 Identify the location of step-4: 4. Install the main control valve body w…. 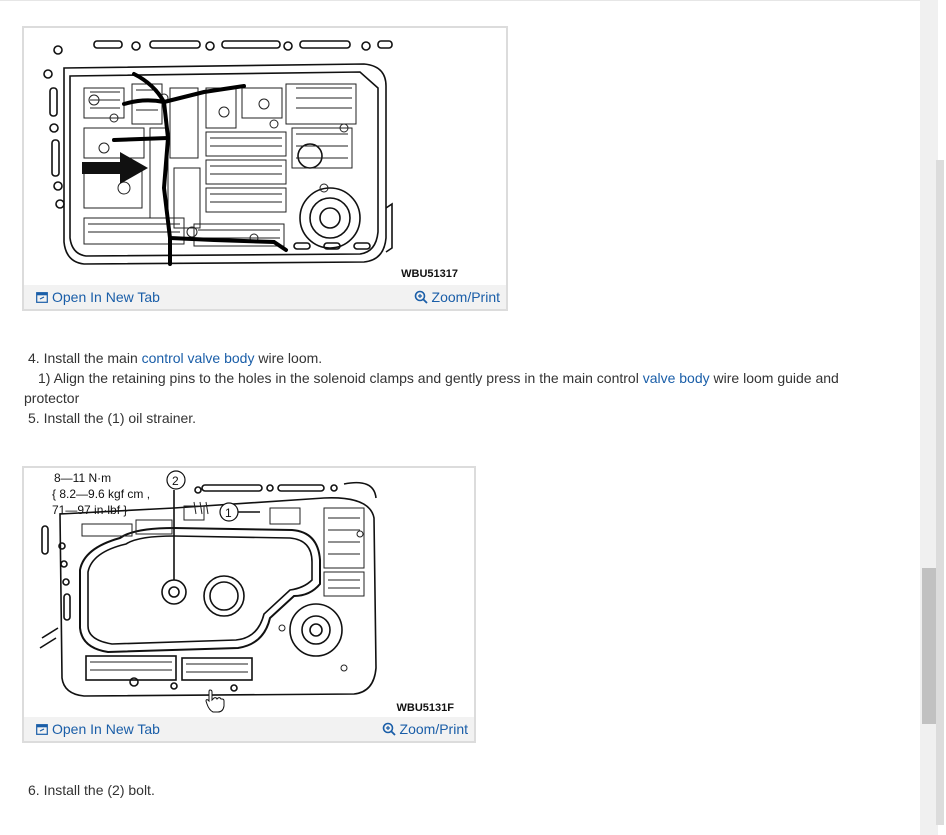
(175, 358).